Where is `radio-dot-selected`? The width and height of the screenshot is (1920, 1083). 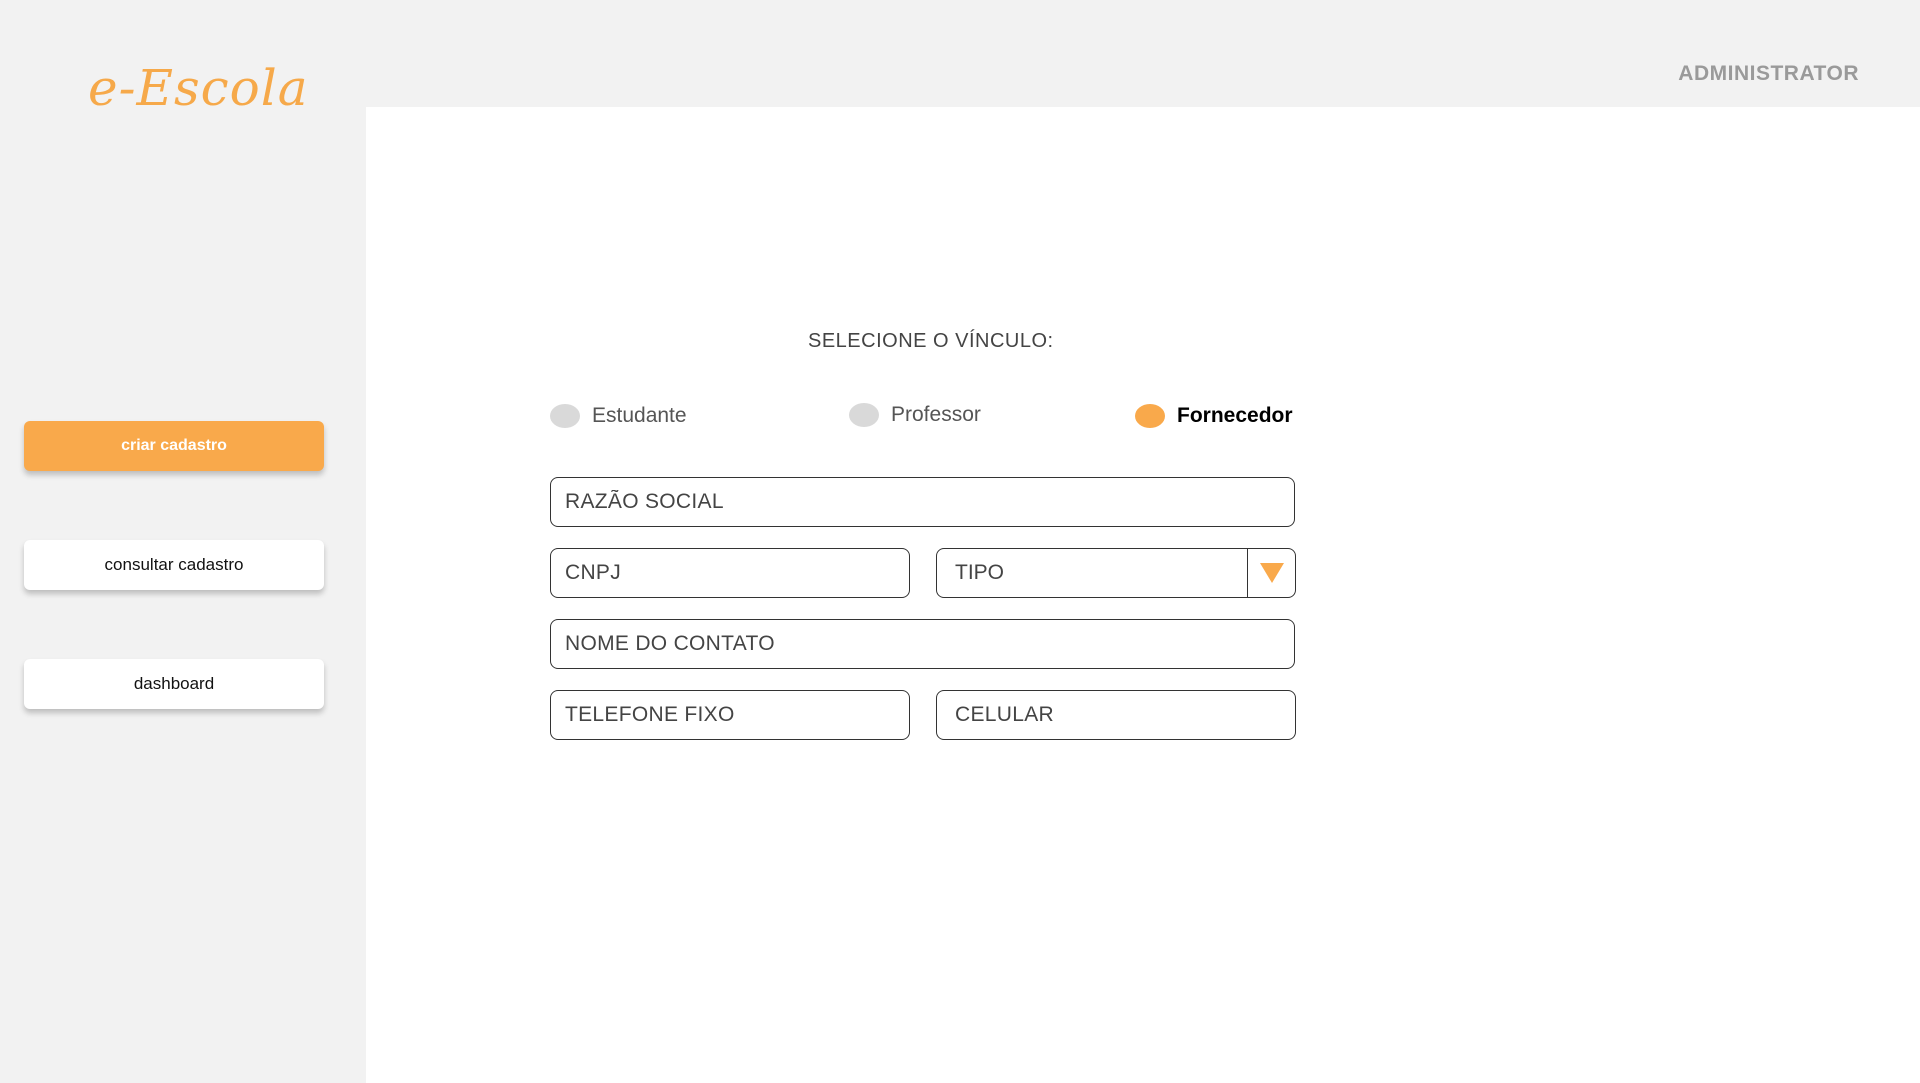 radio-dot-selected is located at coordinates (1150, 416).